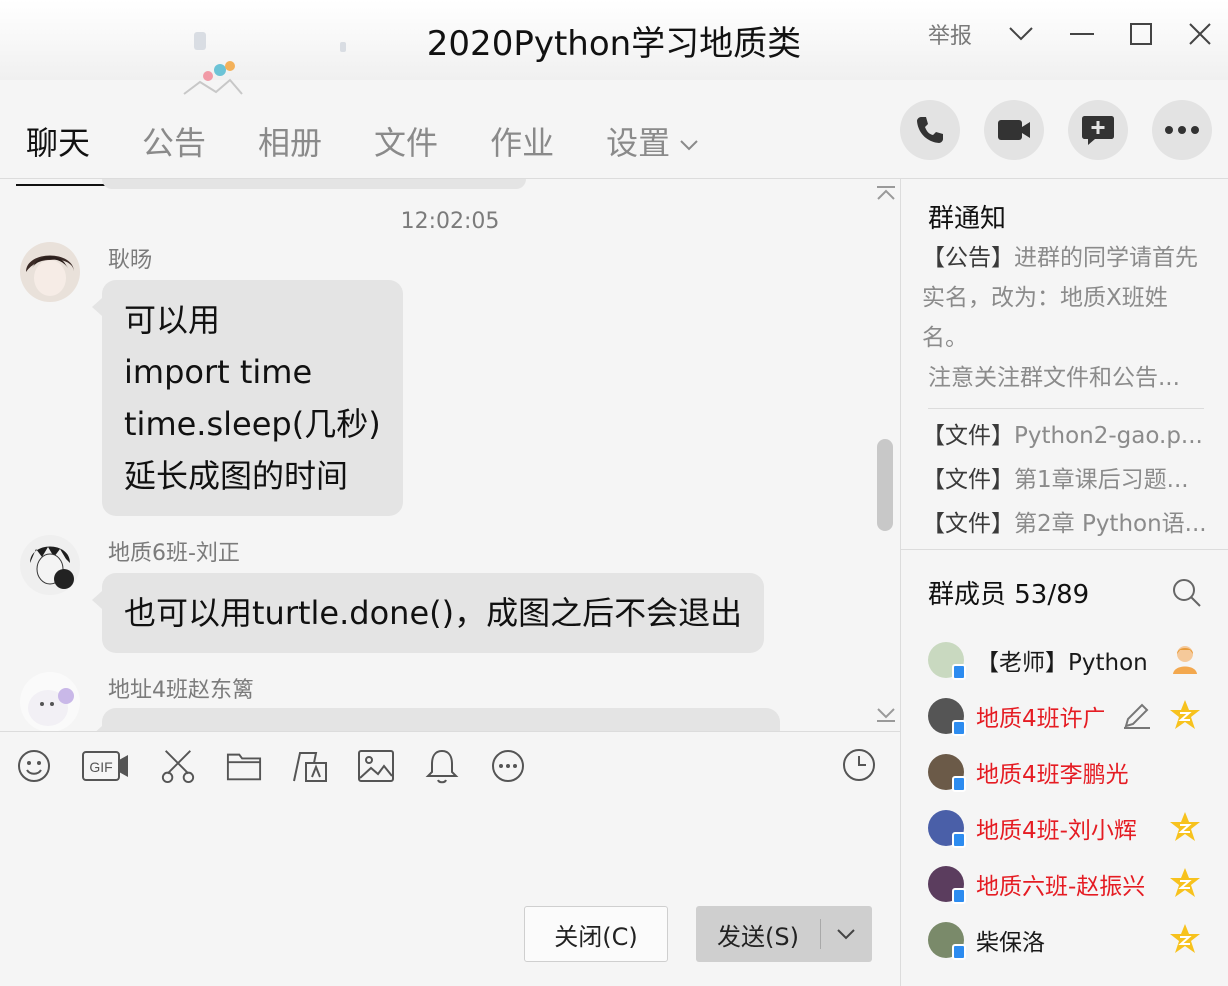 The width and height of the screenshot is (1228, 986). I want to click on send-button: 发送(S), so click(784, 934).